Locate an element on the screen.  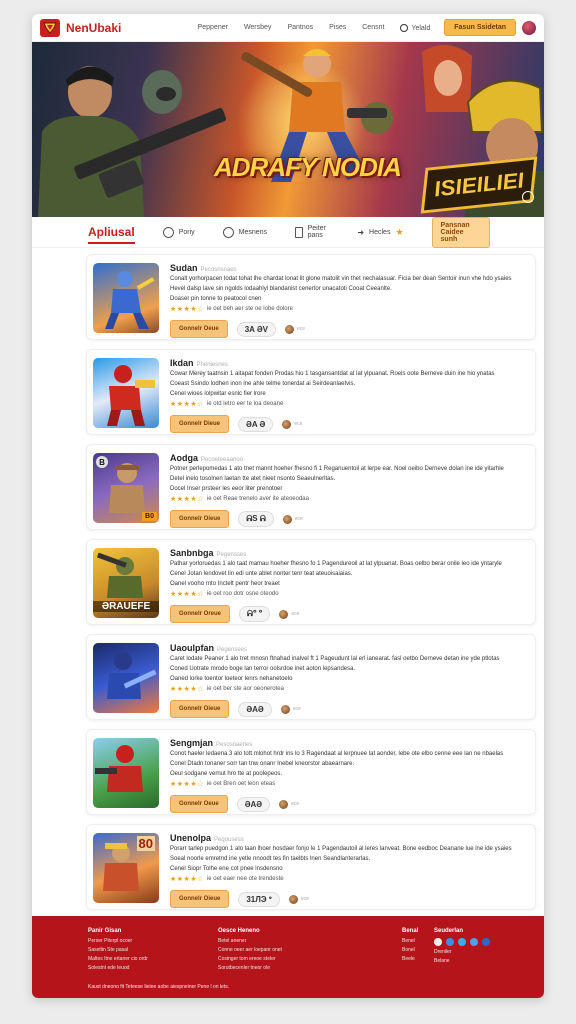
platform-pill: ƏA Ə is located at coordinates (256, 424).